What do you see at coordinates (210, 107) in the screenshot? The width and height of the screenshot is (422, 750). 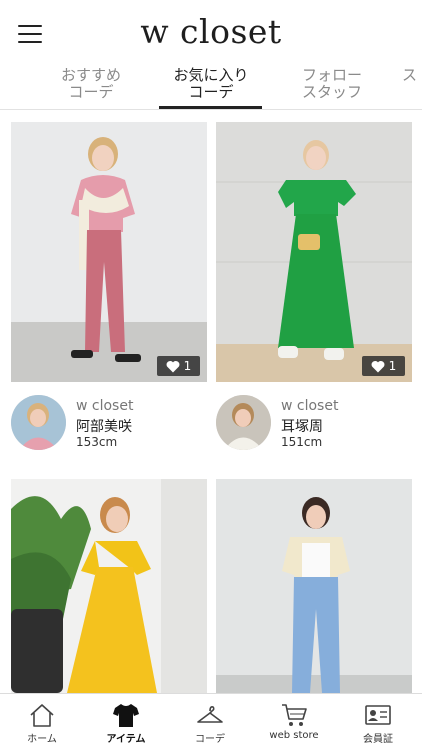 I see `active-tab-indicator` at bounding box center [210, 107].